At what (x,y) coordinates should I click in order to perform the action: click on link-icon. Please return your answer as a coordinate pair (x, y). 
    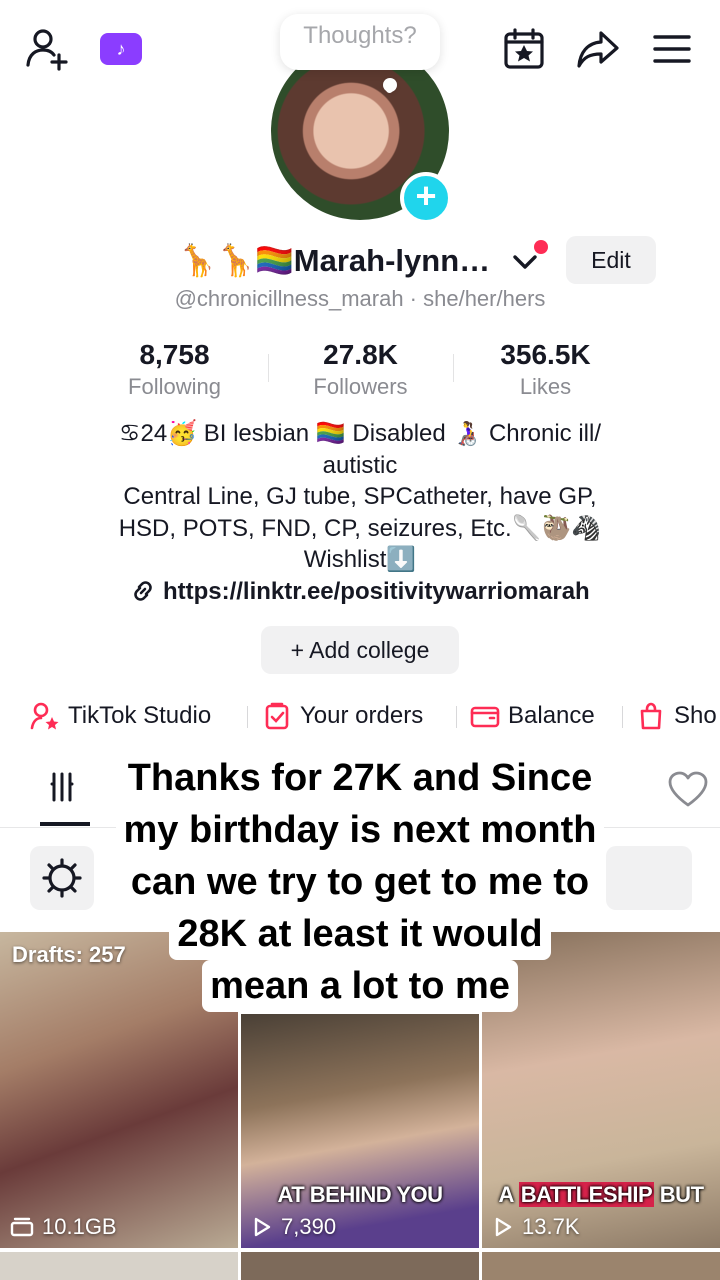
    Looking at the image, I should click on (146, 591).